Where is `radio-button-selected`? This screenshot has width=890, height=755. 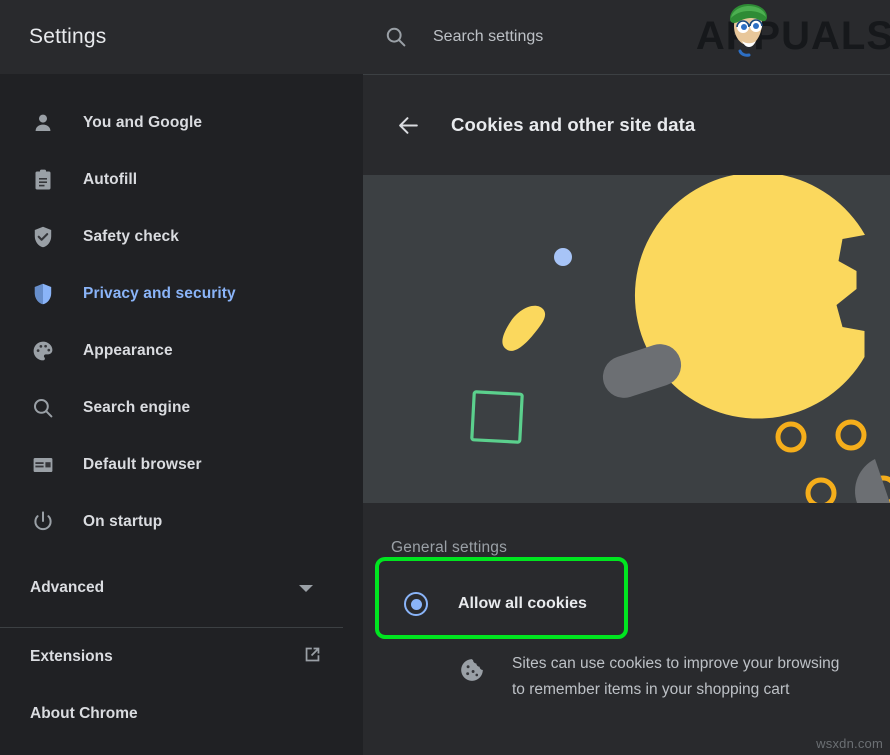 radio-button-selected is located at coordinates (416, 604).